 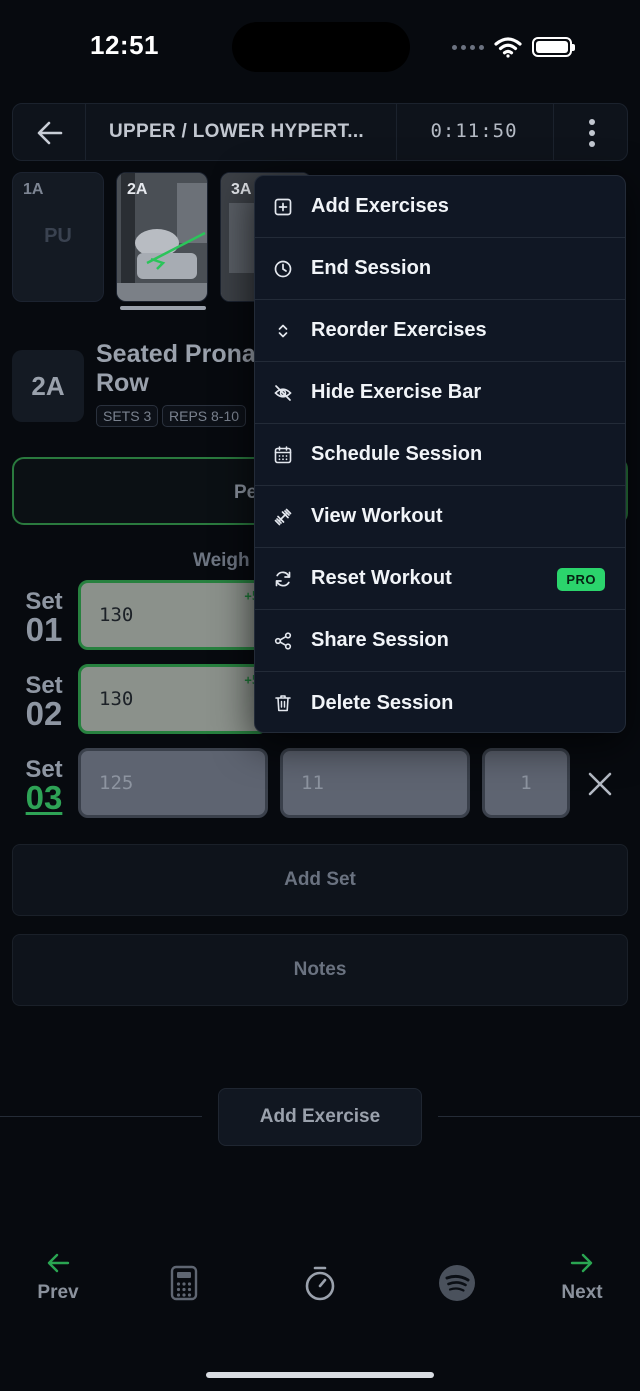 I want to click on exercise-thumb-label: 1A, so click(x=33, y=189).